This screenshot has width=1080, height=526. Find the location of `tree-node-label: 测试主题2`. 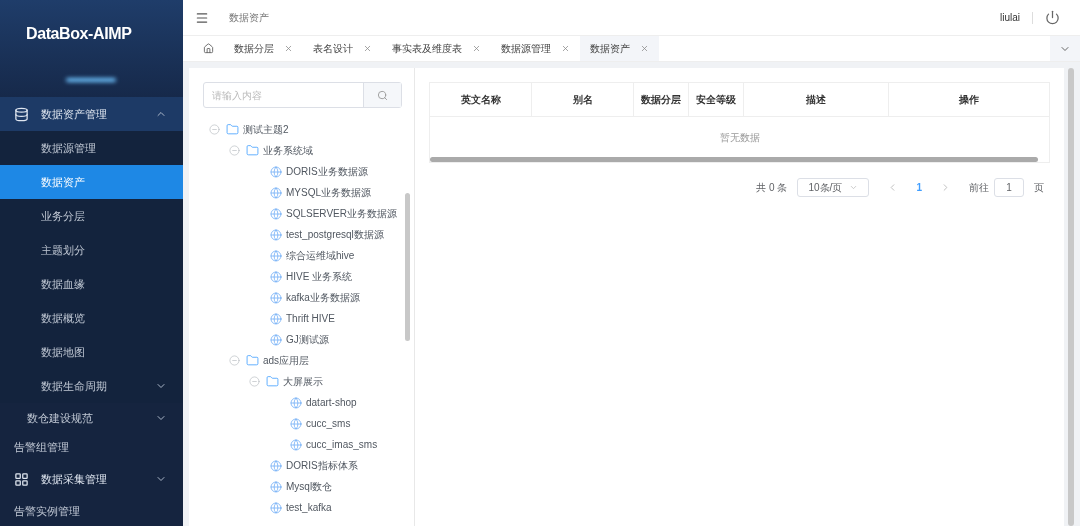

tree-node-label: 测试主题2 is located at coordinates (266, 129).